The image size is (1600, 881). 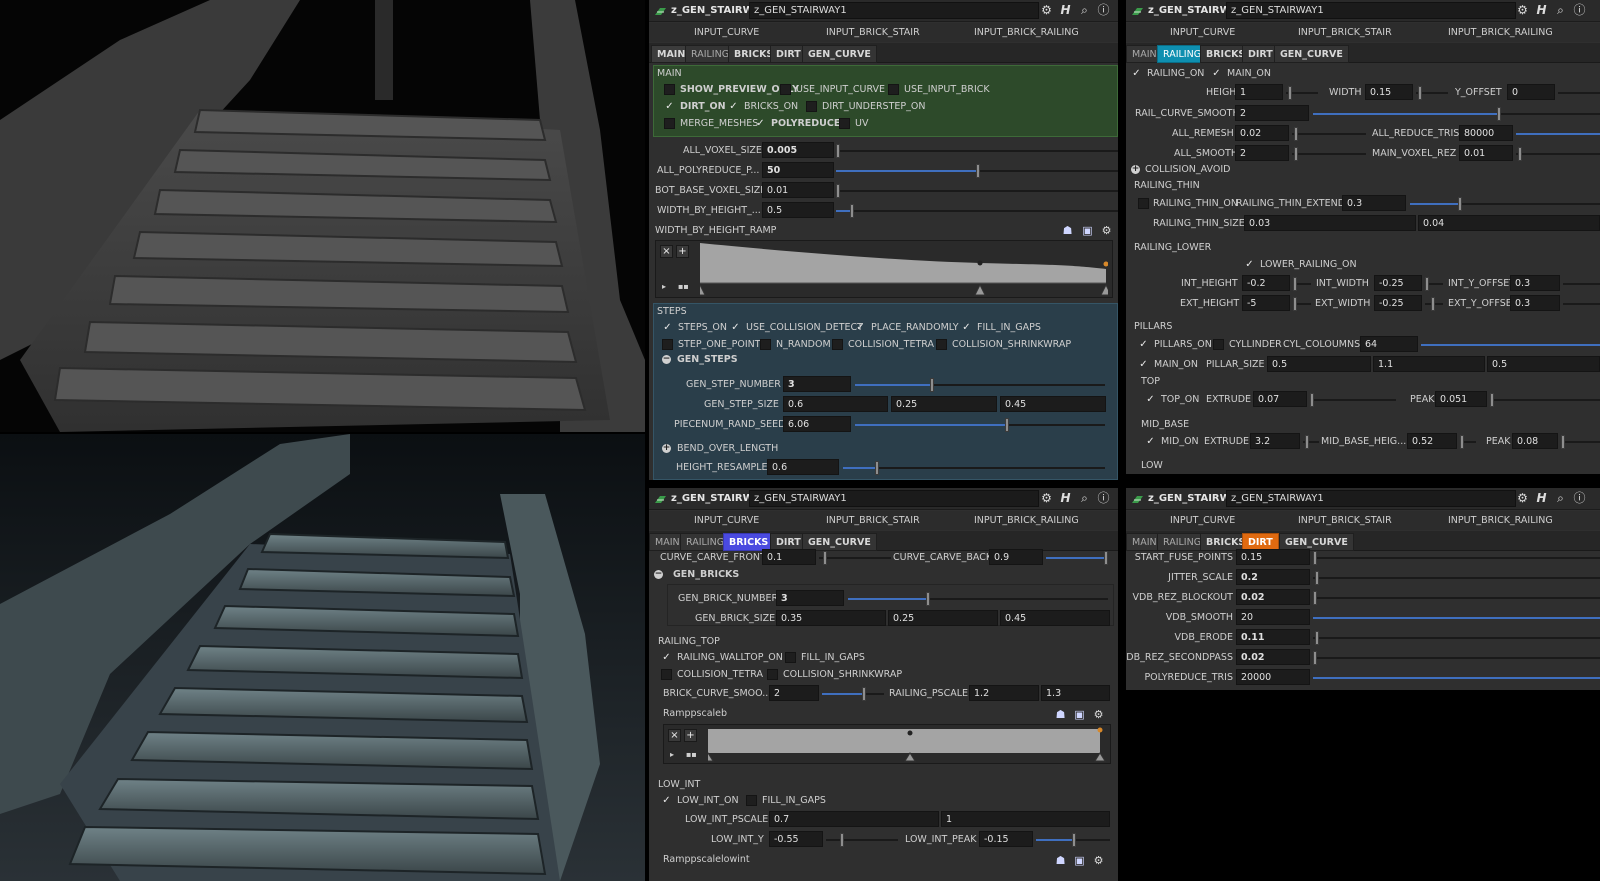 I want to click on param-field: 0.04, so click(x=1509, y=223).